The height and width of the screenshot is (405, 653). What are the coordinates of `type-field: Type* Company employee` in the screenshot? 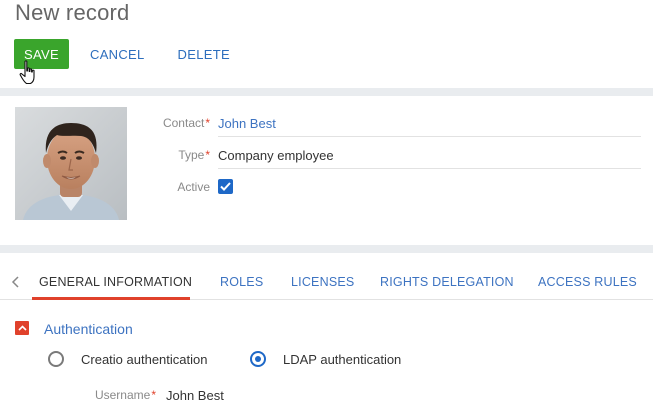 It's located at (390, 156).